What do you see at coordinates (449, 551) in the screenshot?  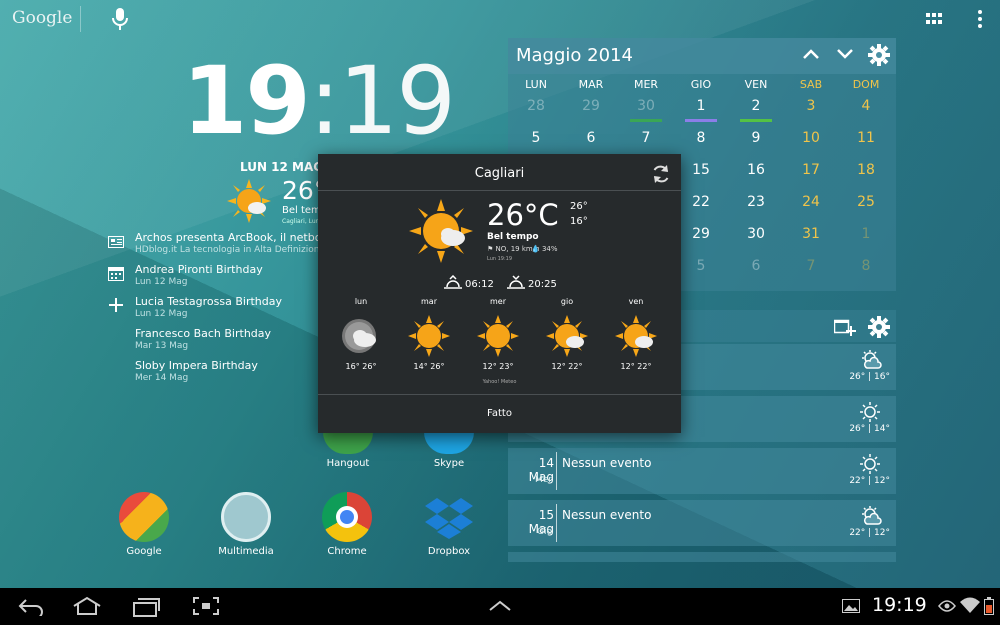 I see `app-label: Dropbox` at bounding box center [449, 551].